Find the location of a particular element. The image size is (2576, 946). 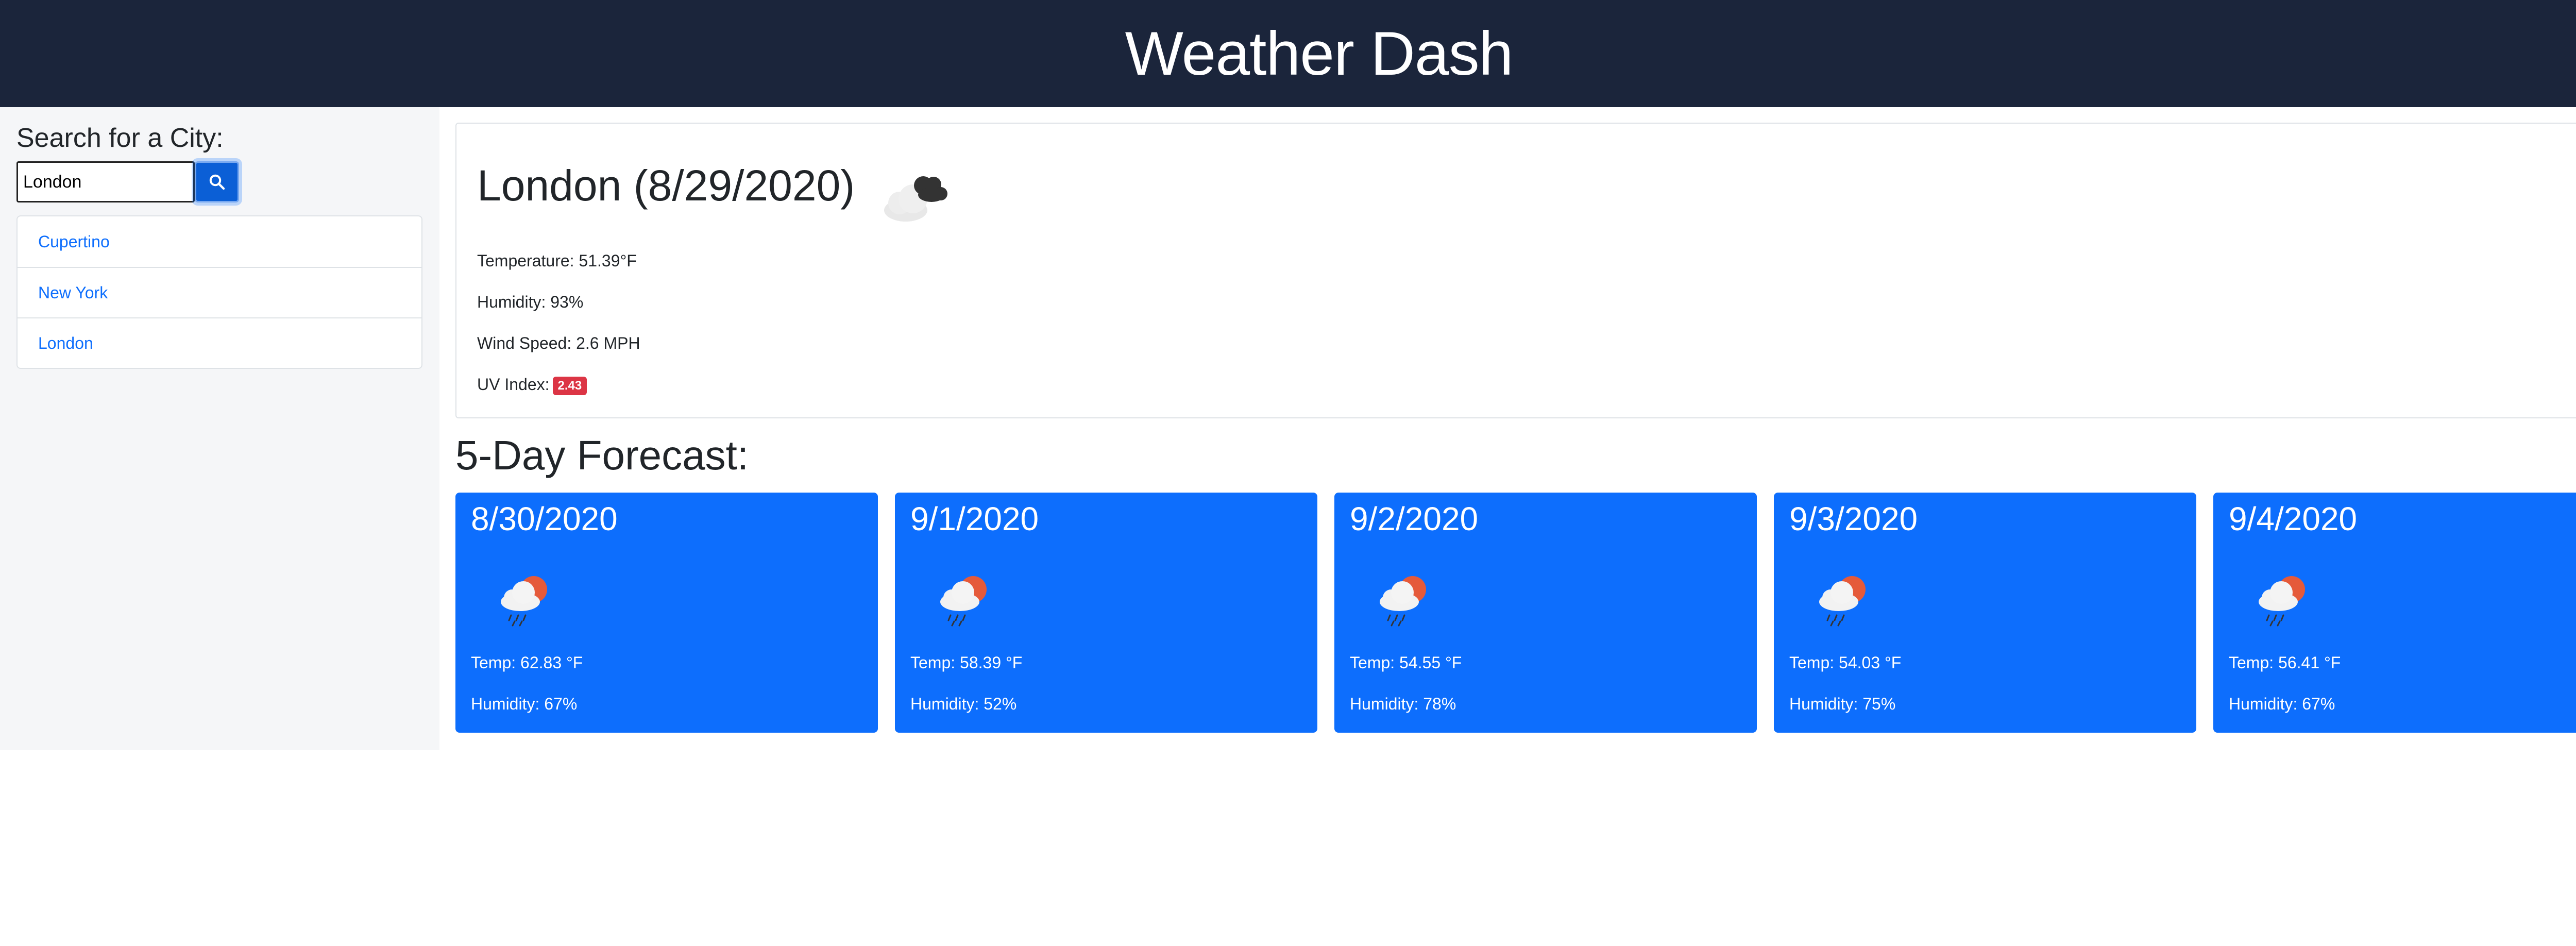

forecast-card: 9/3/2020 Temp: 54.03 °F Humidity: 75% is located at coordinates (1985, 613).